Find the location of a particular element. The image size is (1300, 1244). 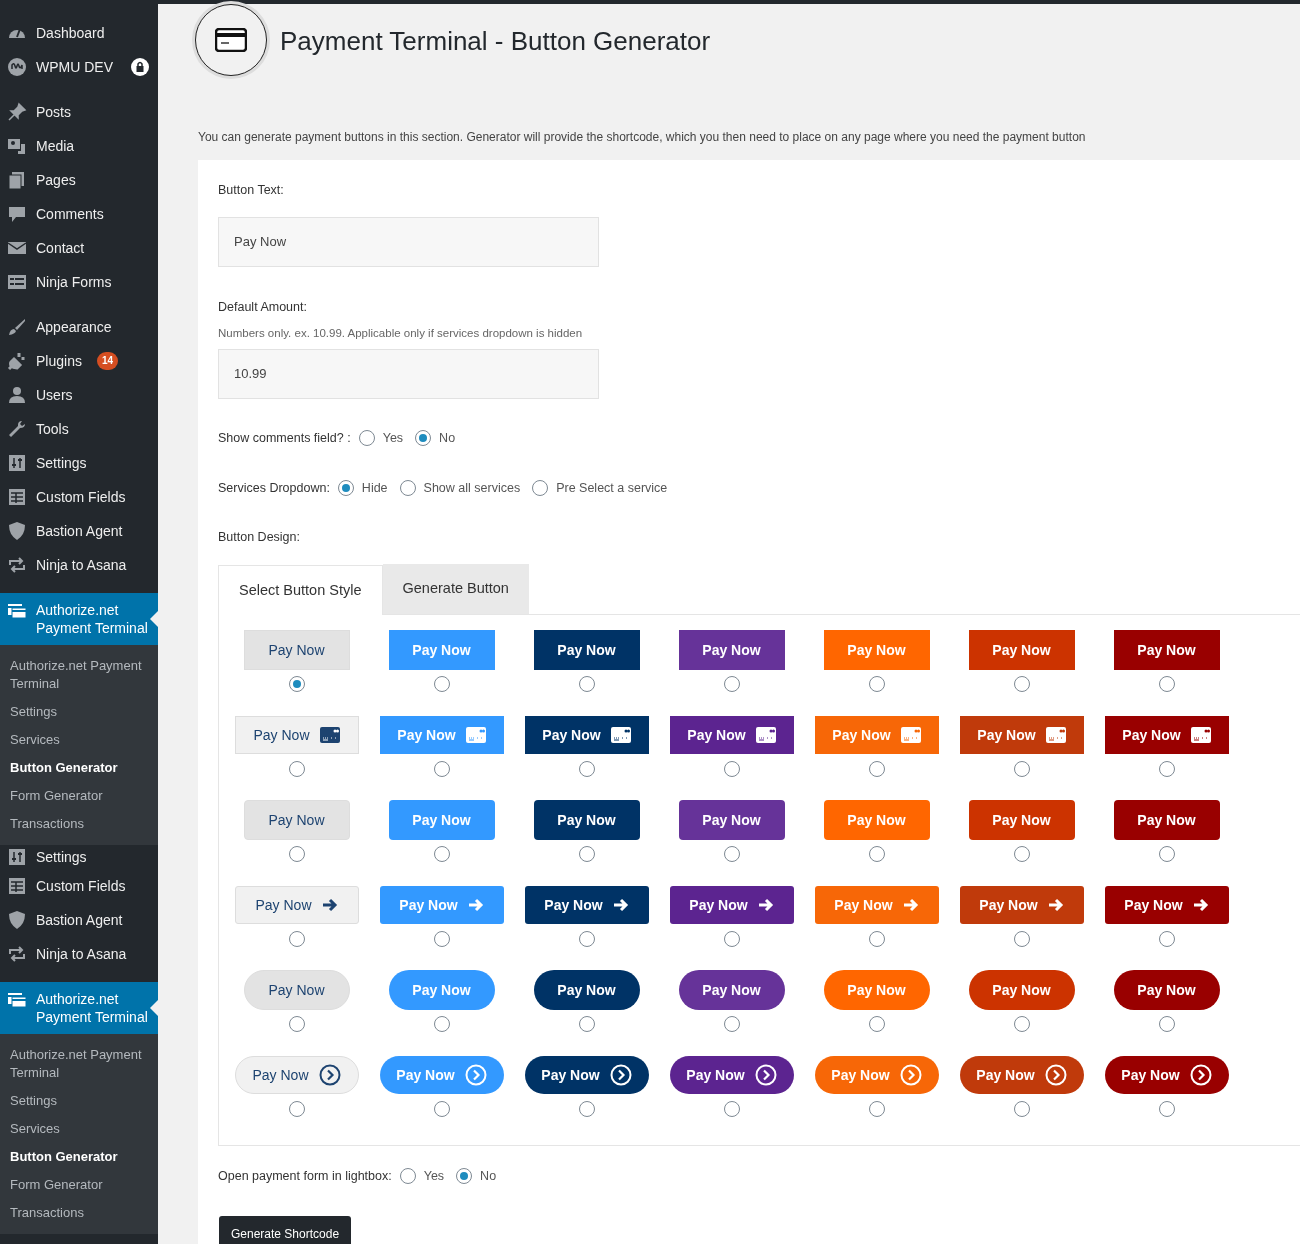

sidebar-menu-item: Contact is located at coordinates (79, 248).